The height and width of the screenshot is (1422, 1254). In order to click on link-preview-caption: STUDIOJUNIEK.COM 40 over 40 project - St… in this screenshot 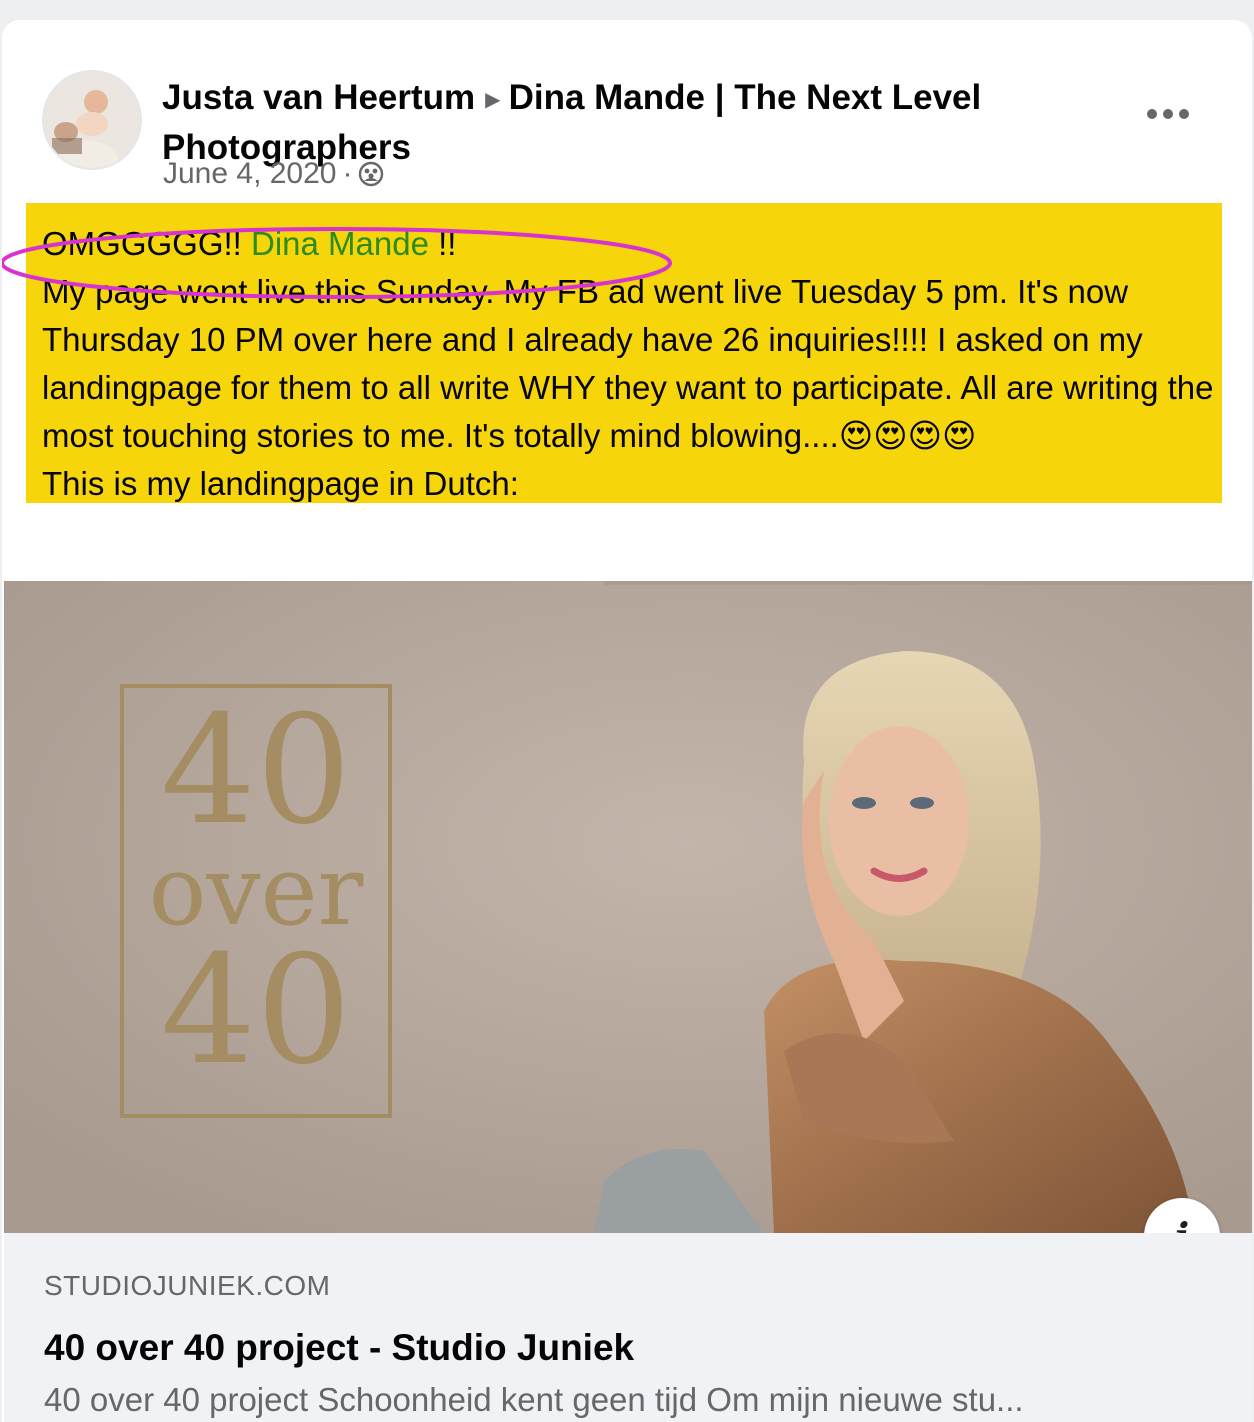, I will do `click(628, 1327)`.